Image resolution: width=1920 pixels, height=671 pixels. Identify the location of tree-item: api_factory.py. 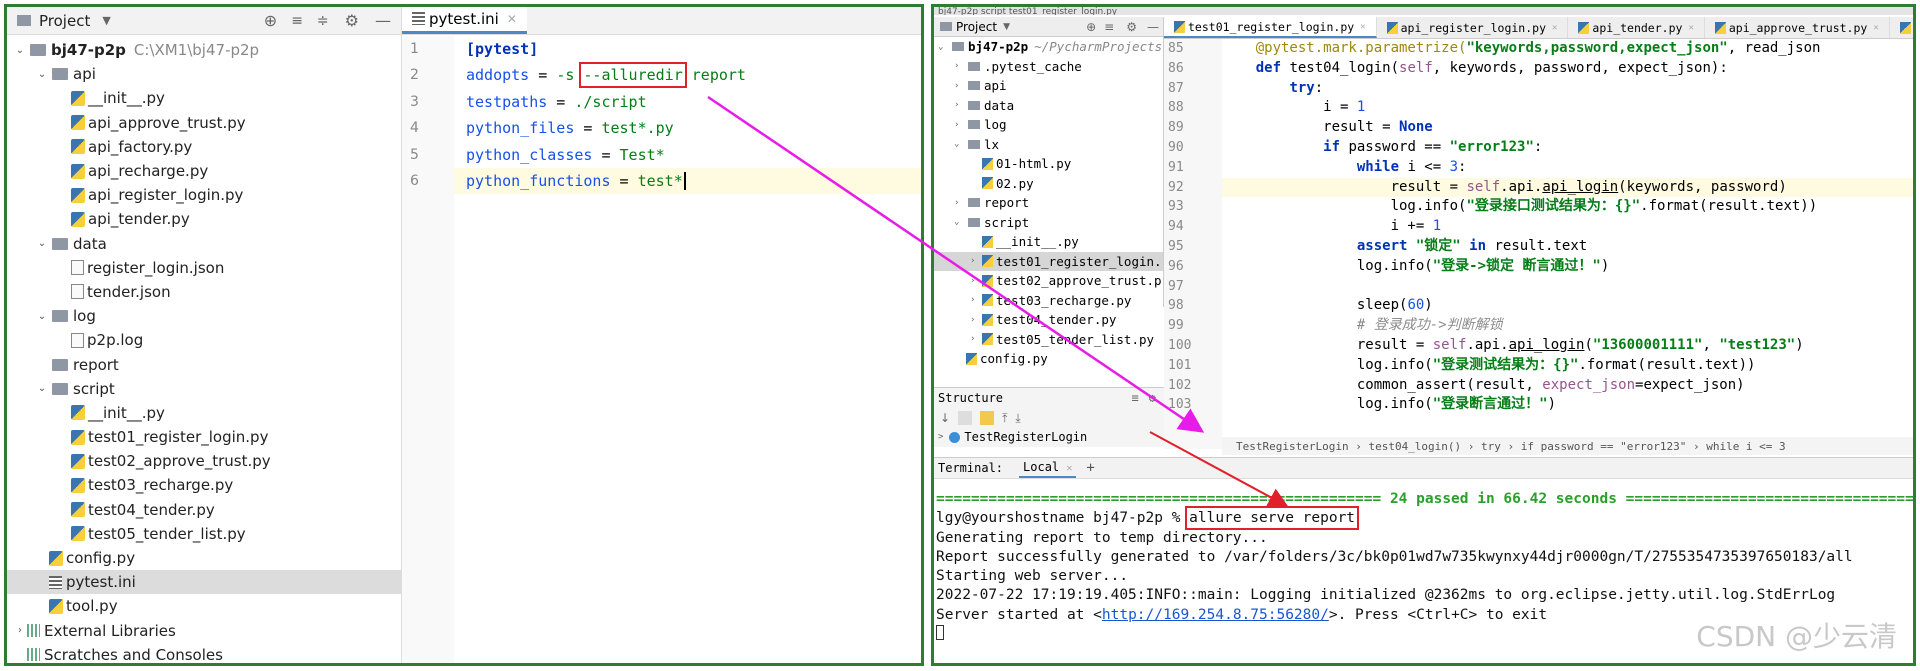
(204, 147).